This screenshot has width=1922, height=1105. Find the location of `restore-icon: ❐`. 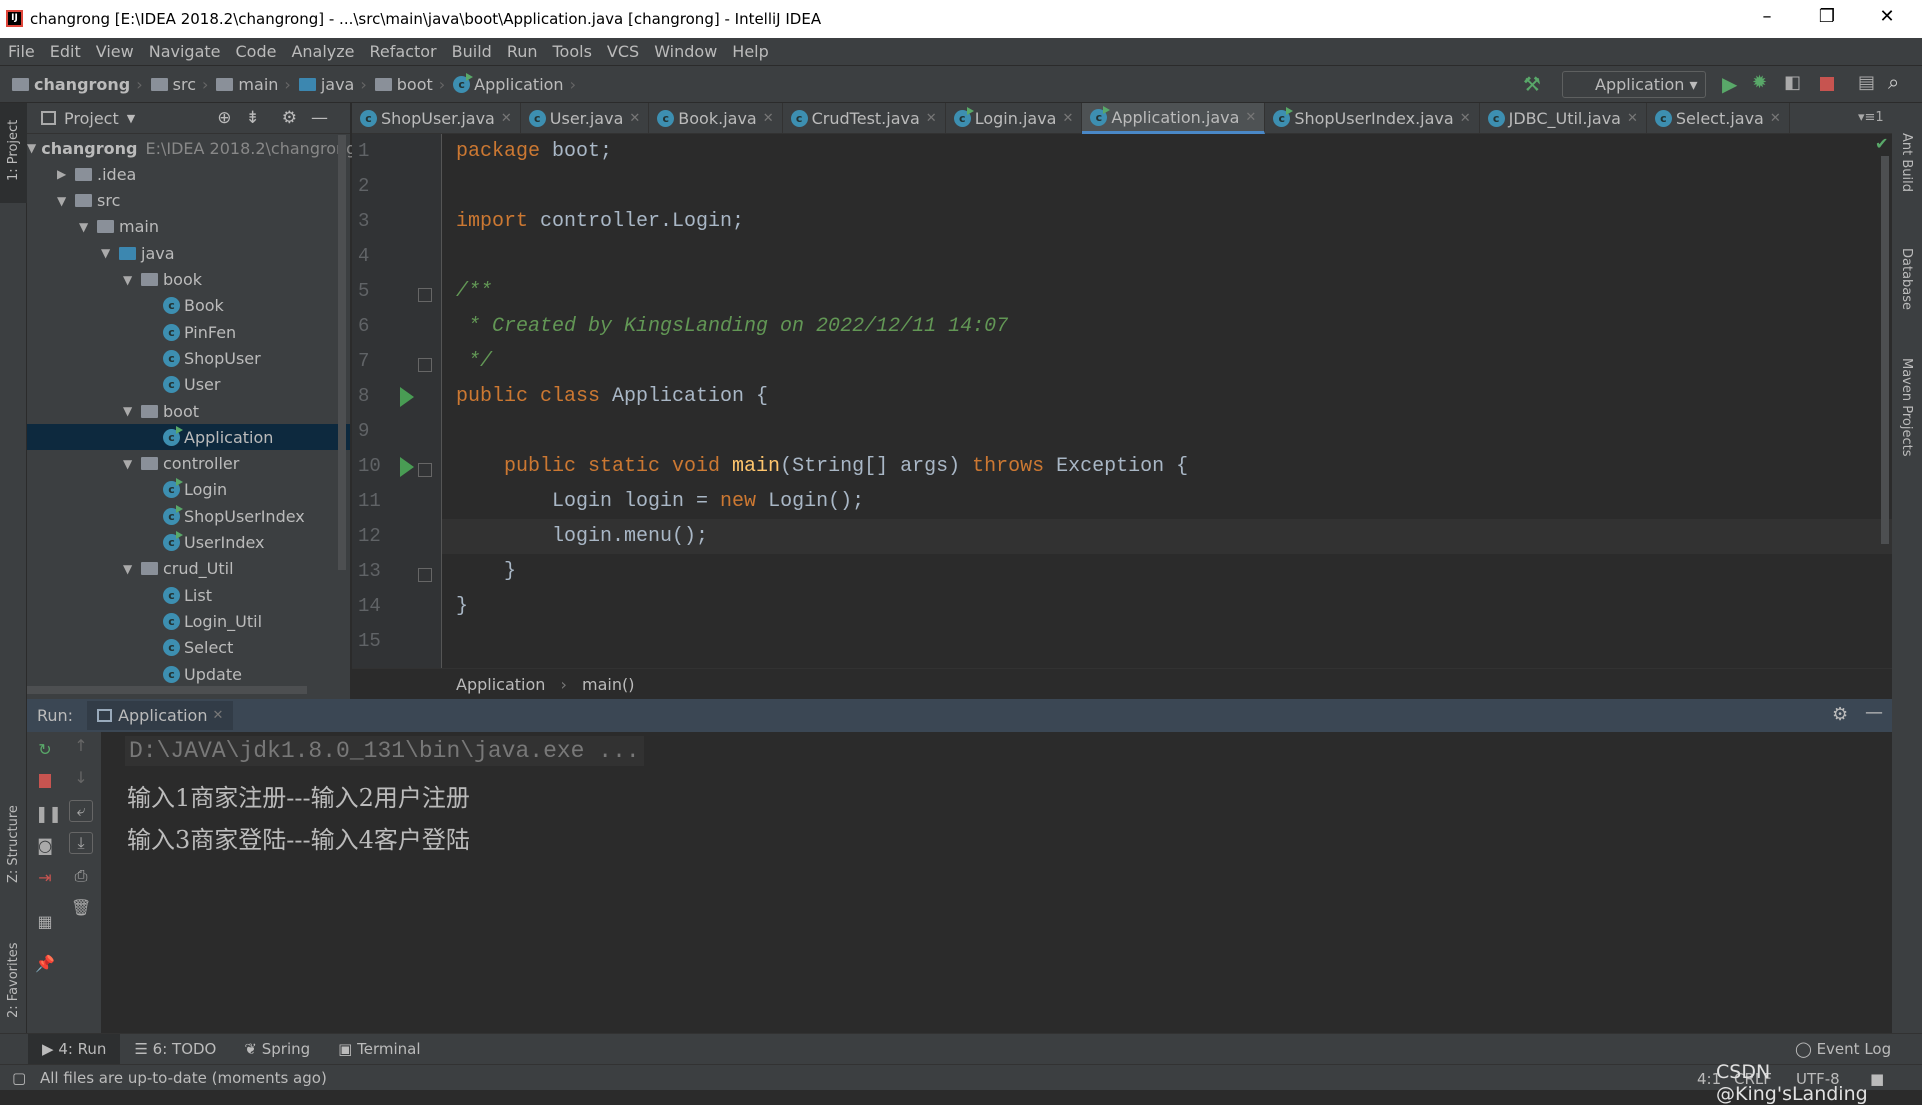

restore-icon: ❐ is located at coordinates (1827, 16).